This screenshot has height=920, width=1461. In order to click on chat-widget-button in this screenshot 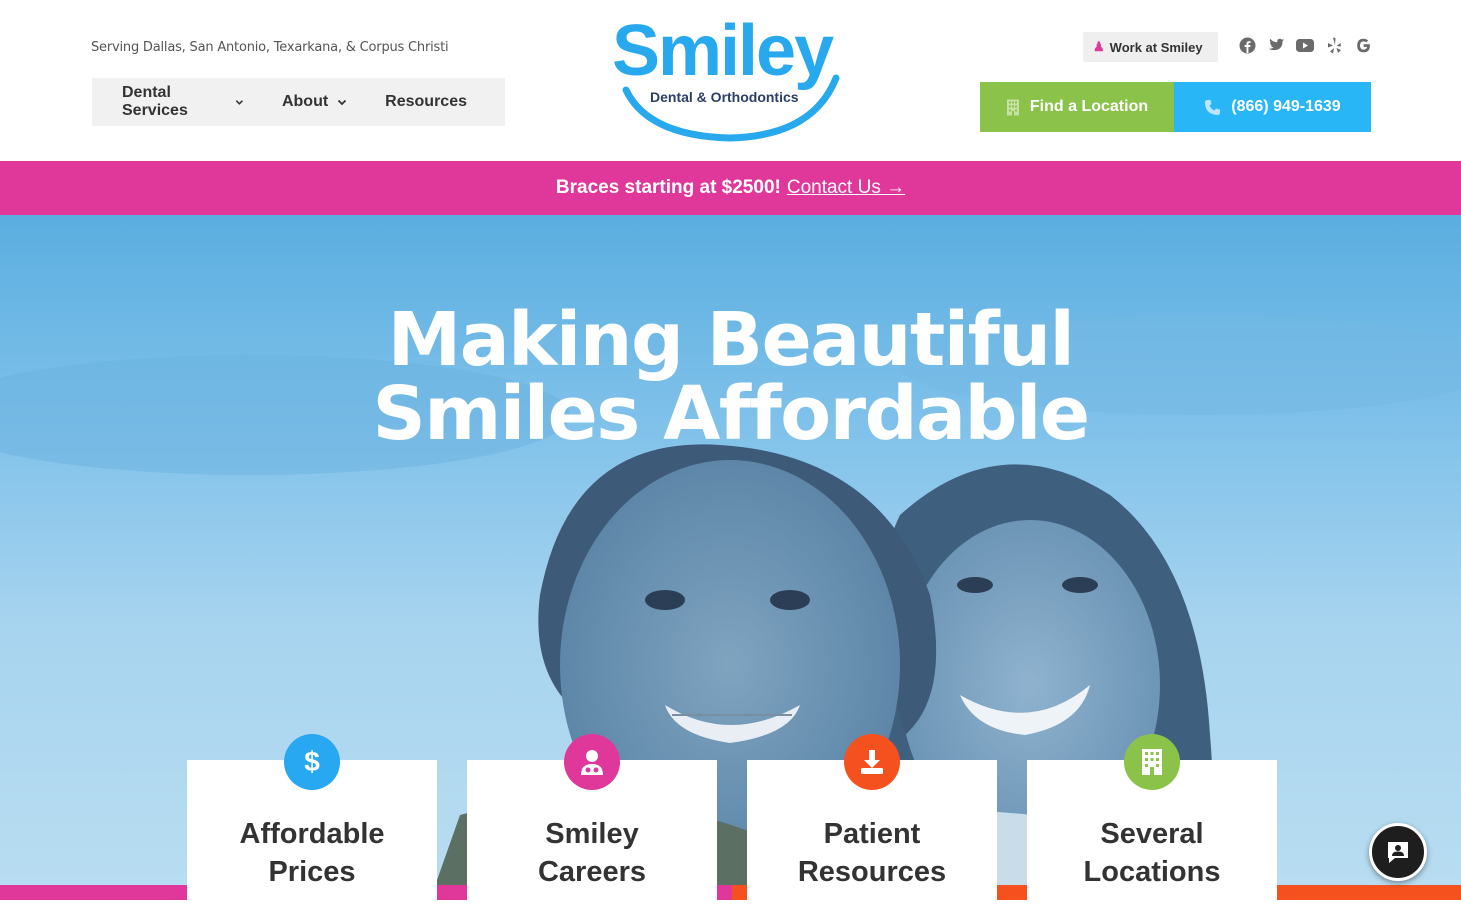, I will do `click(1398, 852)`.